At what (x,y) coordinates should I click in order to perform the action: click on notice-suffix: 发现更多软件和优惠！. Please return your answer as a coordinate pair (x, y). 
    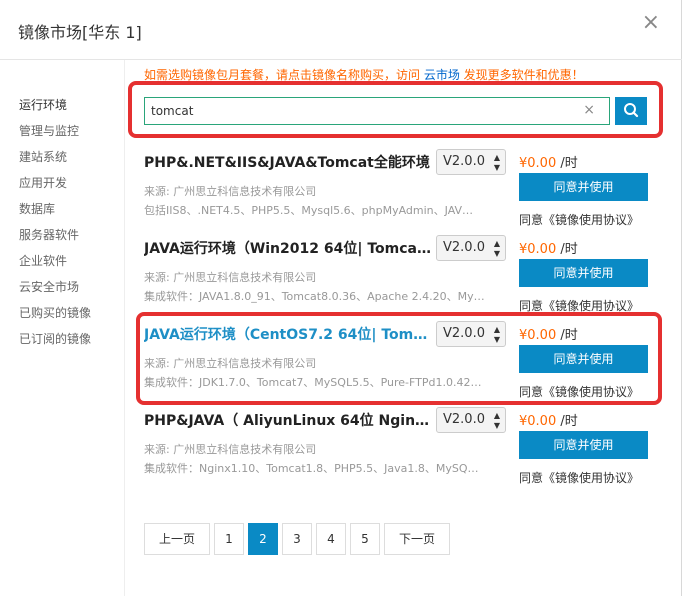
    Looking at the image, I should click on (521, 75).